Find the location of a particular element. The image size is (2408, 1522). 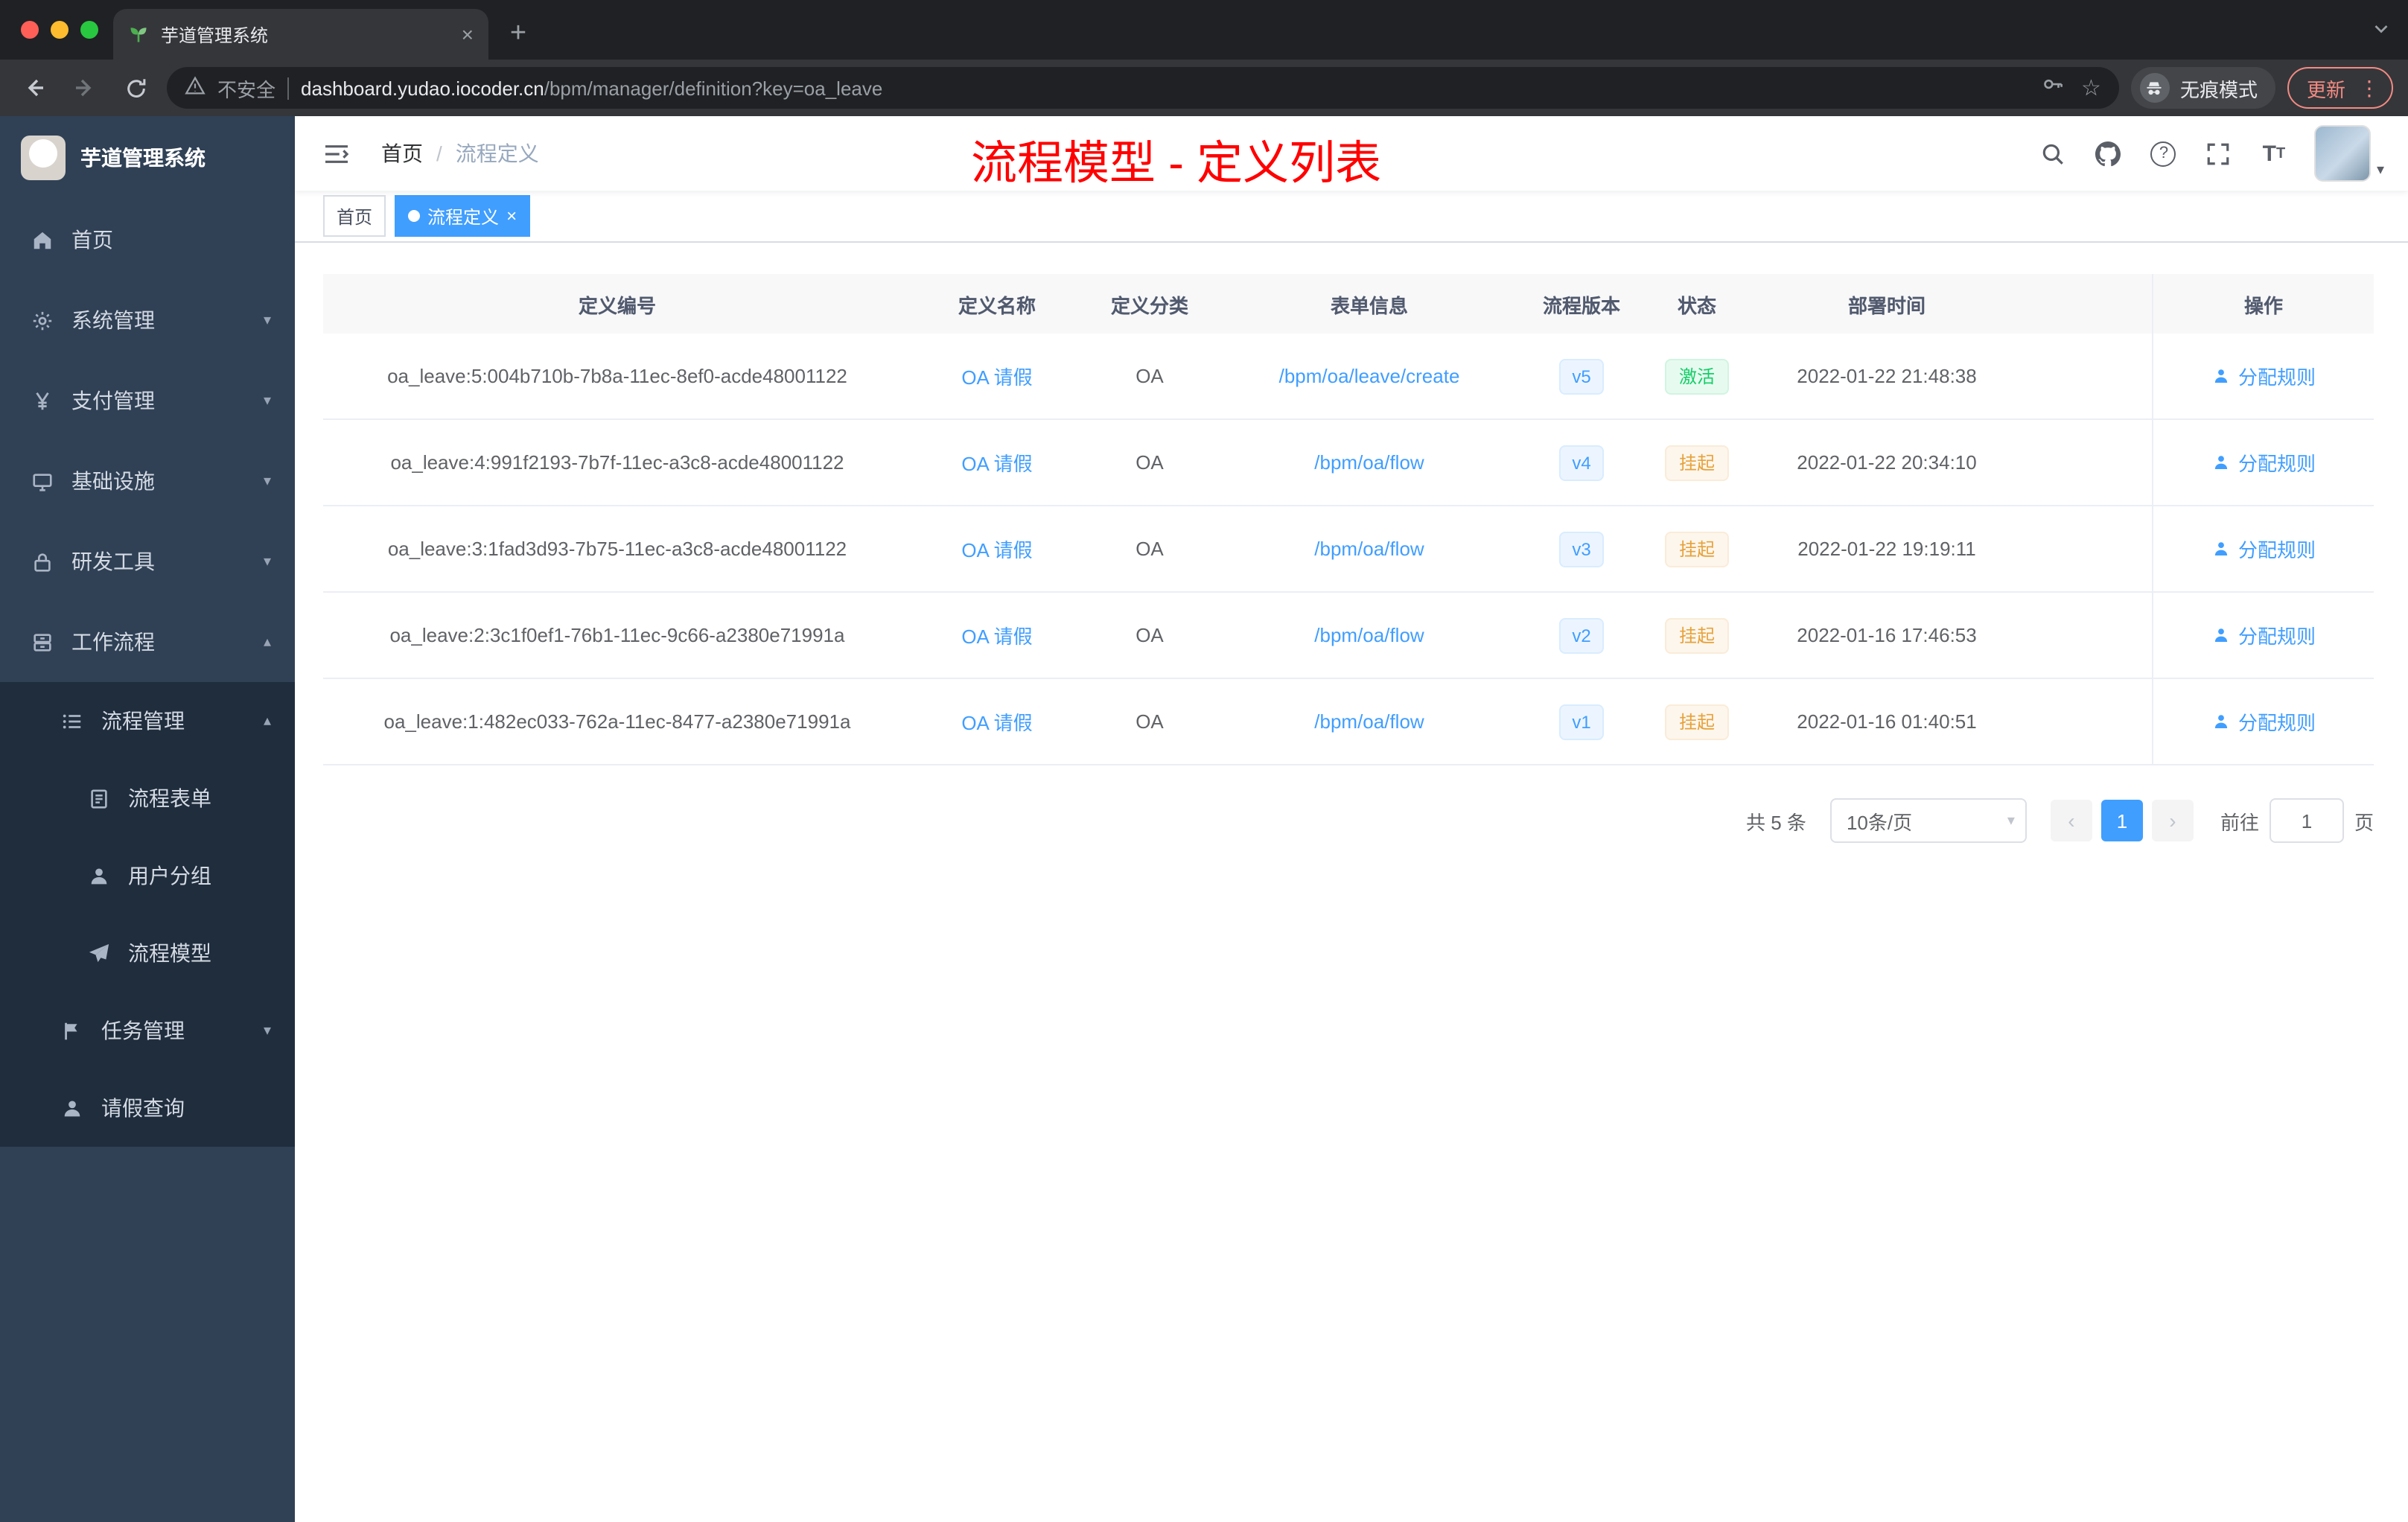

avatar-image is located at coordinates (2342, 153).